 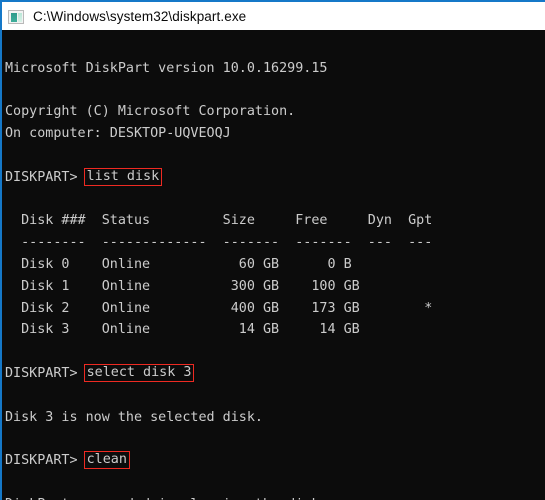 I want to click on highlighted-command: list disk, so click(x=123, y=176).